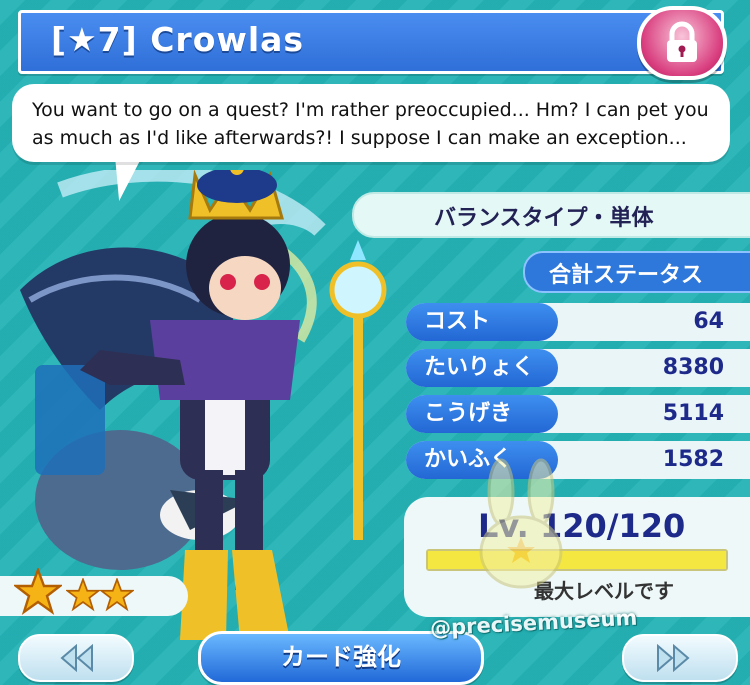  Describe the element at coordinates (693, 367) in the screenshot. I see `stat-value: 8380` at that location.